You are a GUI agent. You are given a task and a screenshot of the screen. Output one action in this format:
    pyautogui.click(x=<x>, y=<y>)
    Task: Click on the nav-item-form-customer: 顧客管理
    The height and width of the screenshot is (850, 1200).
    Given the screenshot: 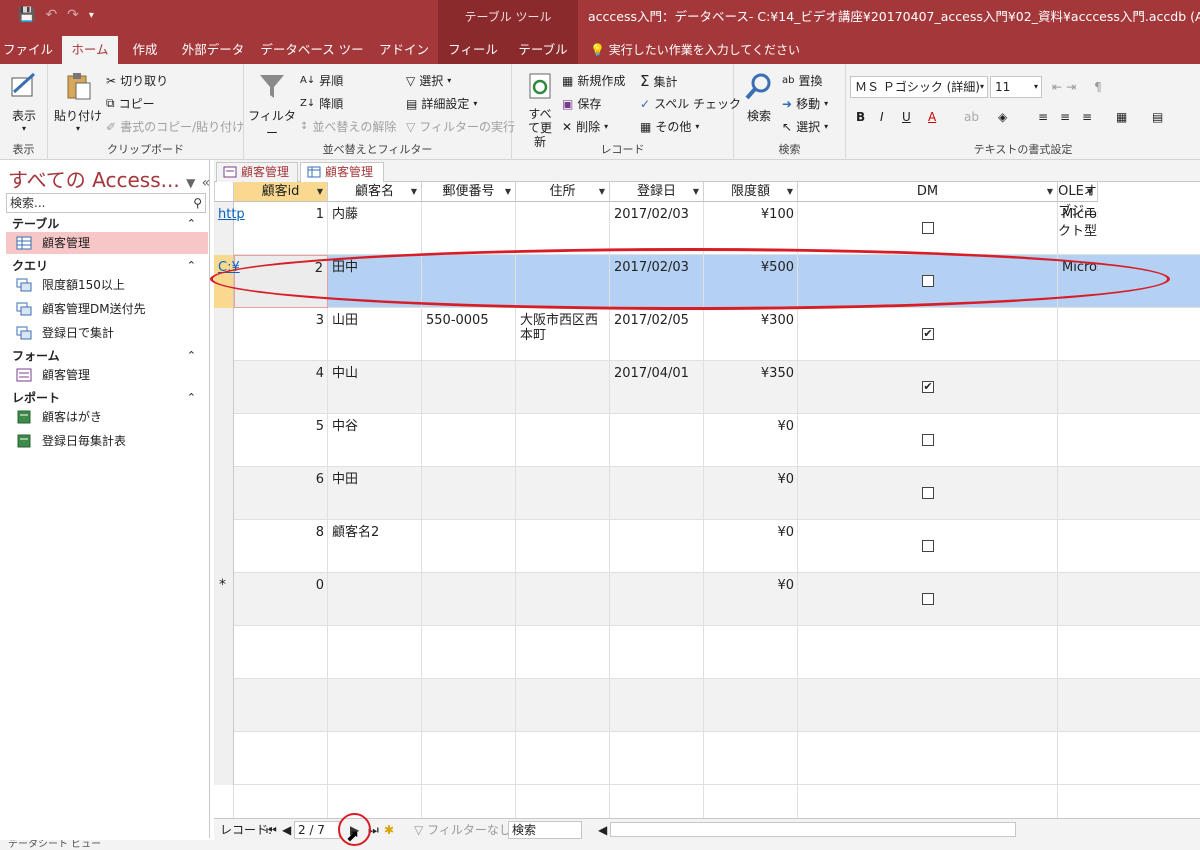 What is the action you would take?
    pyautogui.click(x=107, y=375)
    